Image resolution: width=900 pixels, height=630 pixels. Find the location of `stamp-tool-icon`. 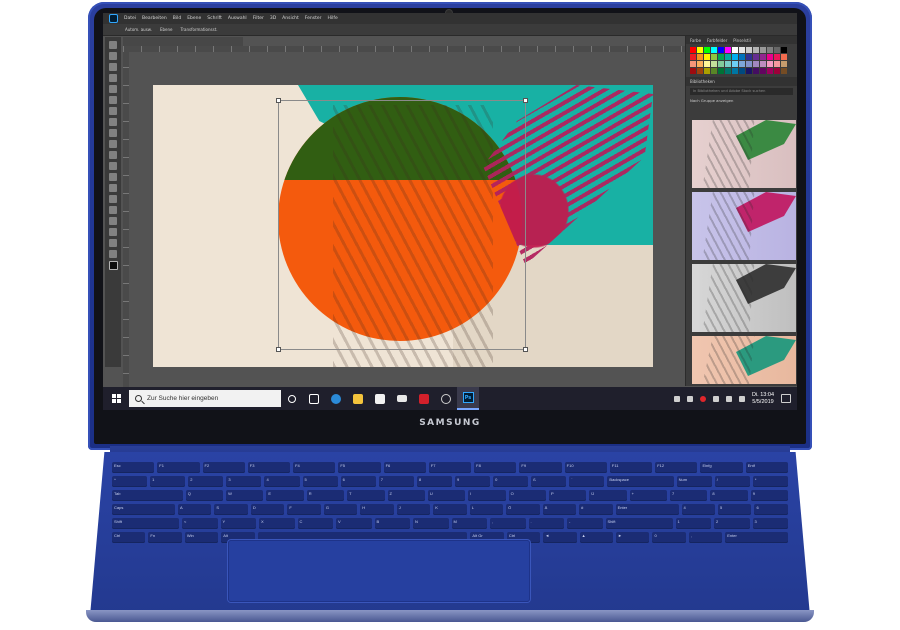

stamp-tool-icon is located at coordinates (113, 133).